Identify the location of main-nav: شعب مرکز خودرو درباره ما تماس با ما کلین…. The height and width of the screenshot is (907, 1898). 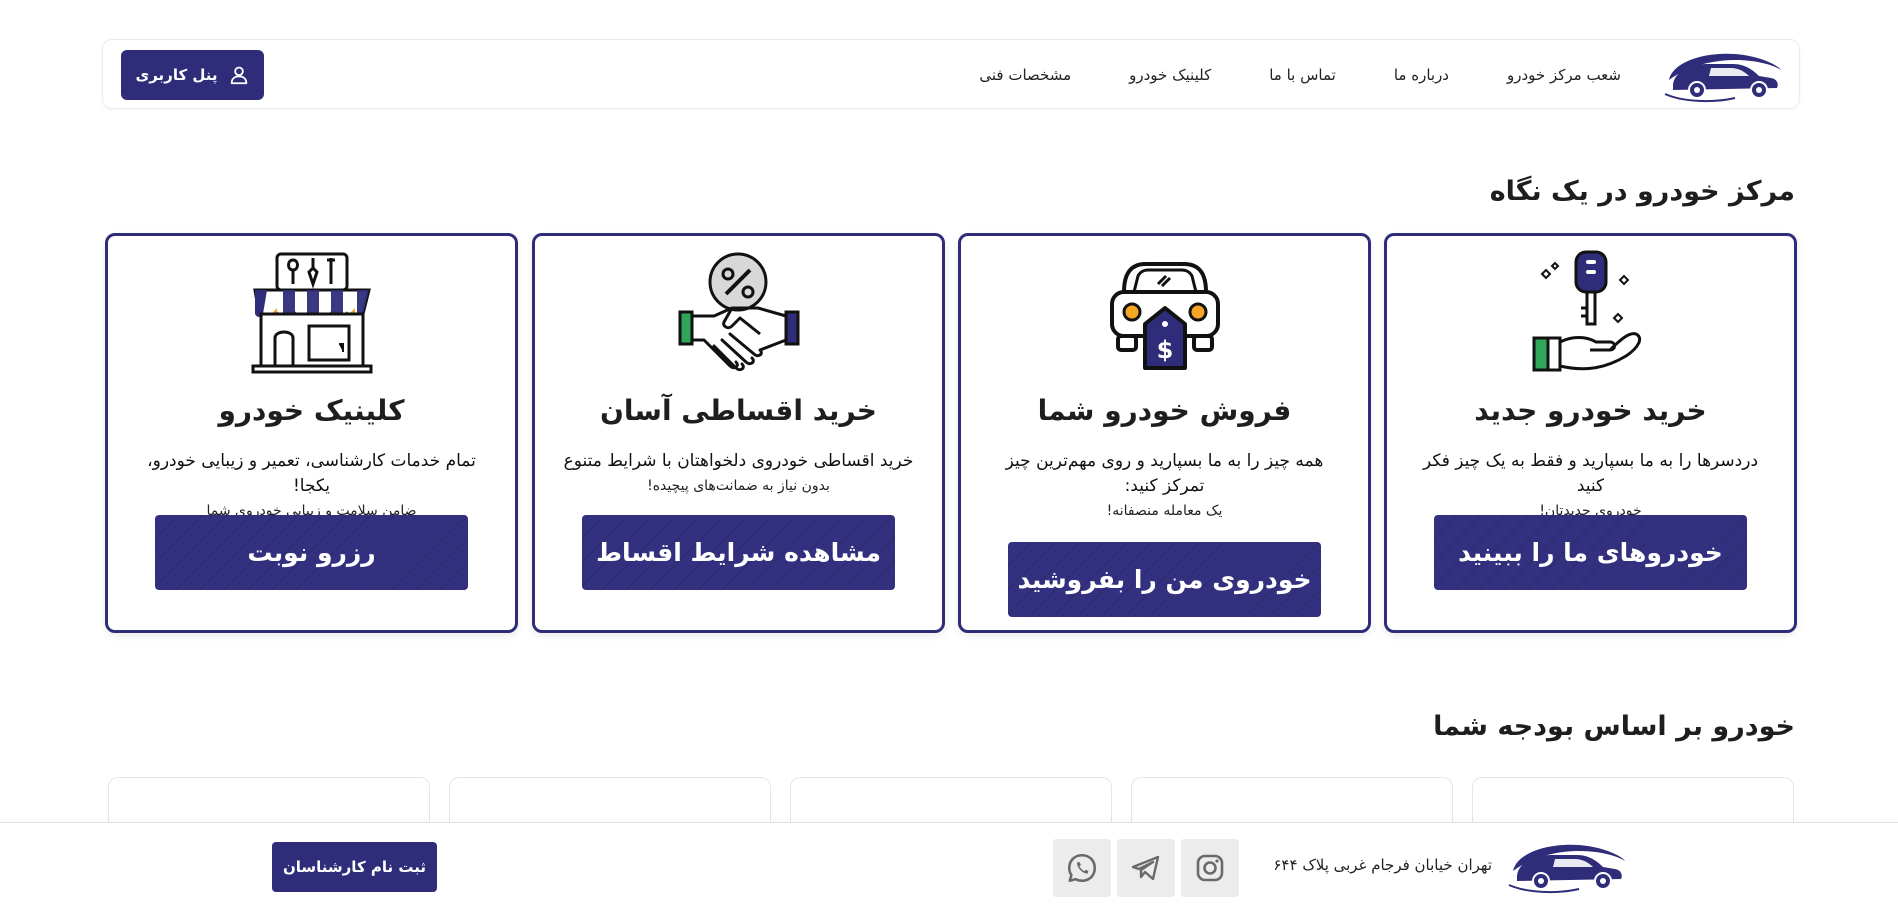
(1300, 75).